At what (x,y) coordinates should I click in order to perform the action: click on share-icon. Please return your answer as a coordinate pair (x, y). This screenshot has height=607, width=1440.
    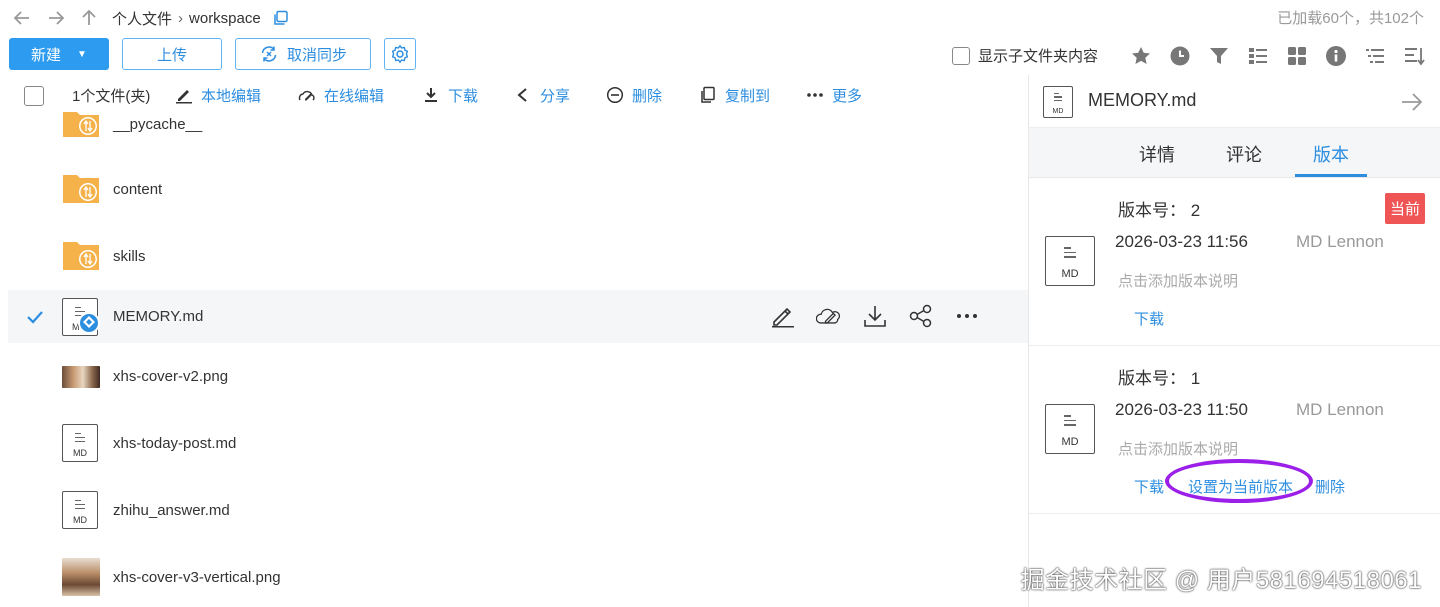
    Looking at the image, I should click on (921, 316).